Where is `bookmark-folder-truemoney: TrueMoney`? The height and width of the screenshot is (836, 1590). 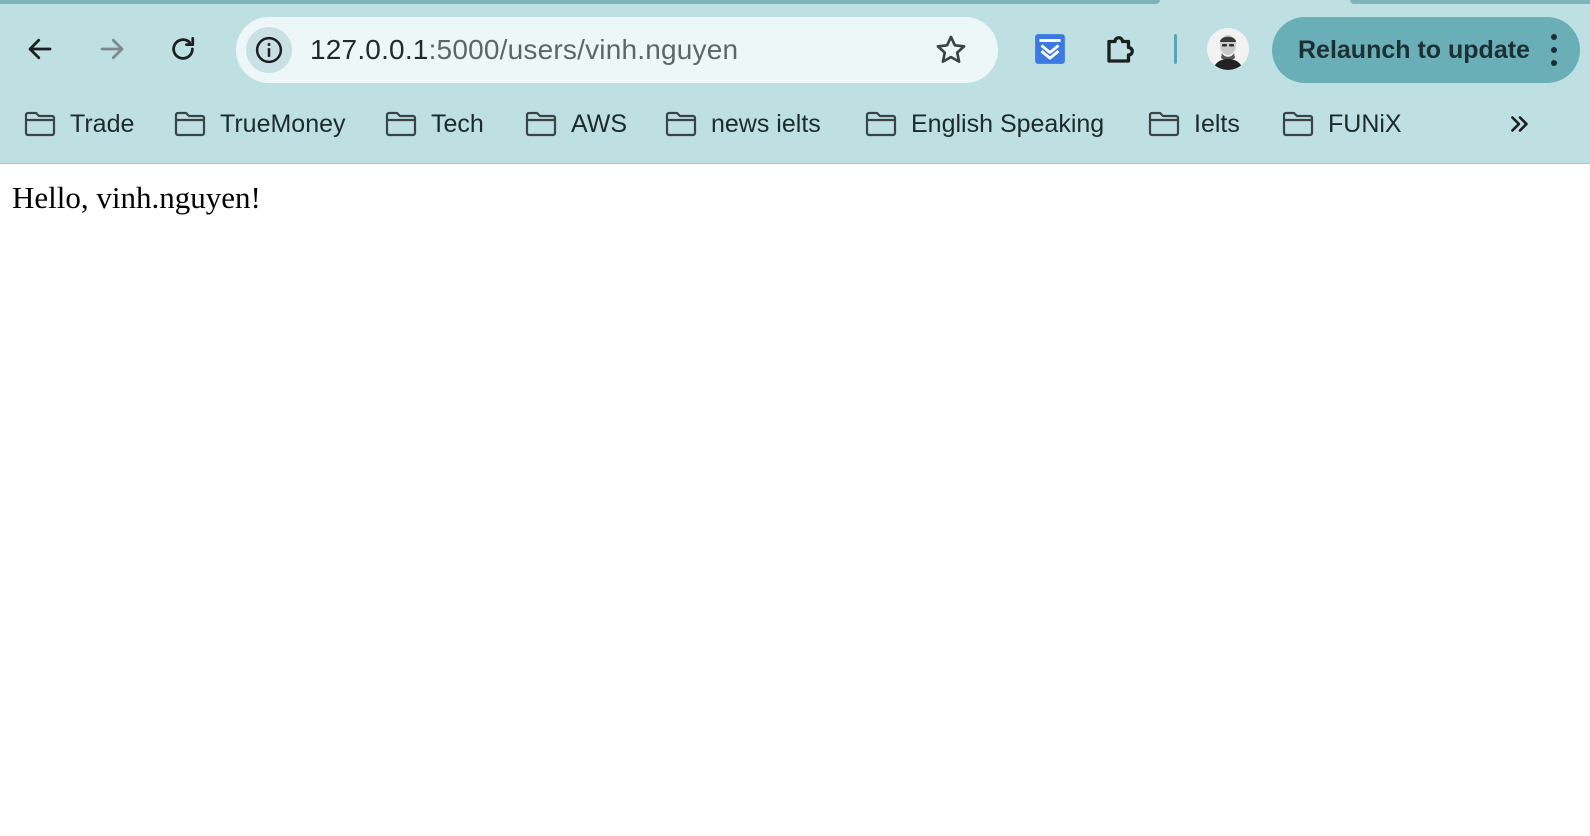
bookmark-folder-truemoney: TrueMoney is located at coordinates (260, 124).